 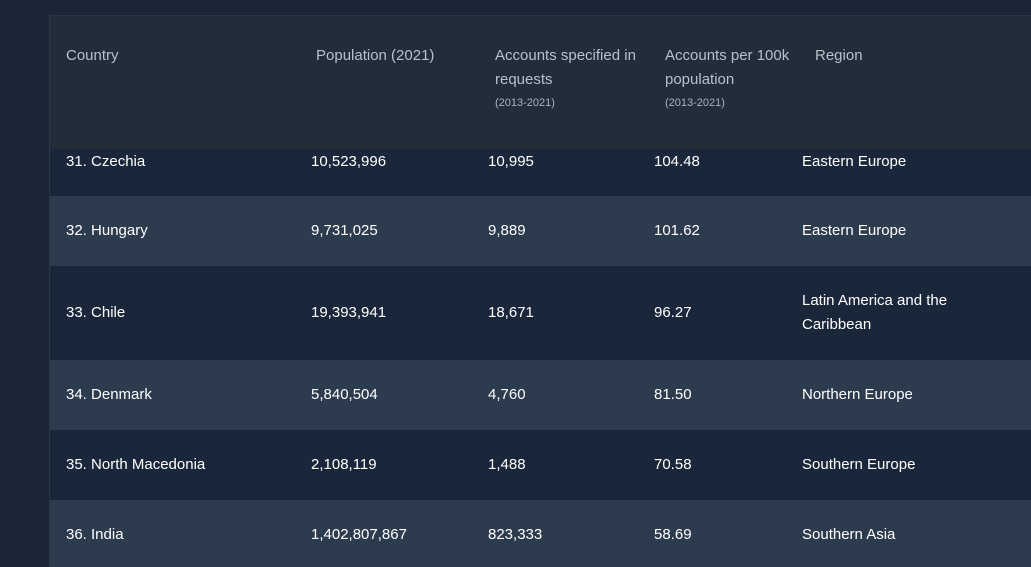 What do you see at coordinates (344, 464) in the screenshot?
I see `cell-population: 2,108,119` at bounding box center [344, 464].